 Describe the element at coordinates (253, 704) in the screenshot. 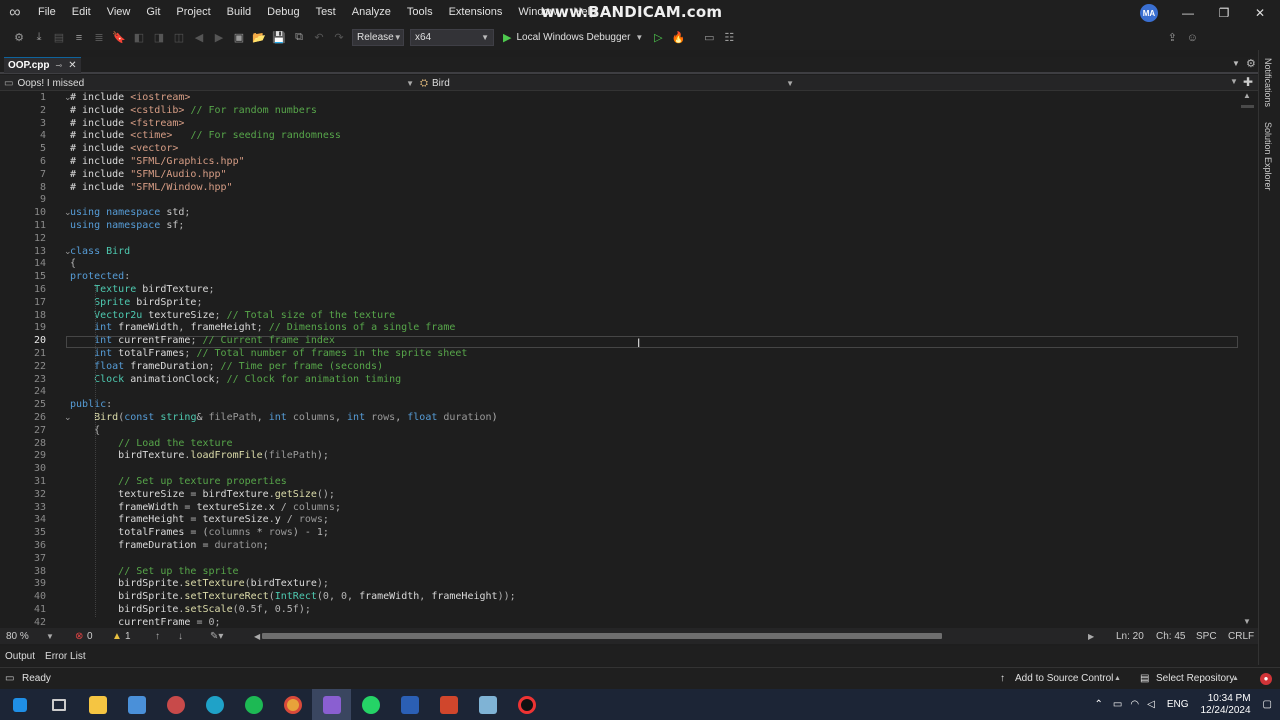

I see `spotify-icon` at that location.